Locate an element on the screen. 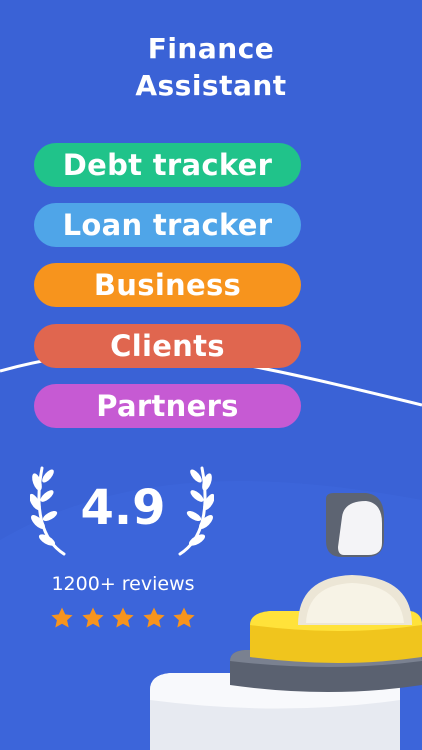 This screenshot has height=750, width=422. title-line-2: Assistant is located at coordinates (211, 85).